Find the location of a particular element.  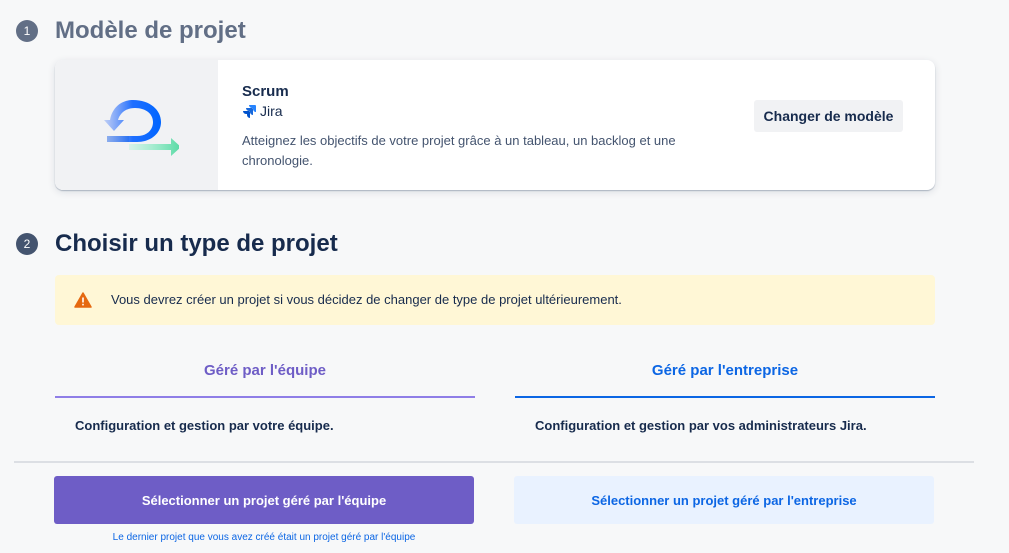

step-1-badge: 1 is located at coordinates (27, 31).